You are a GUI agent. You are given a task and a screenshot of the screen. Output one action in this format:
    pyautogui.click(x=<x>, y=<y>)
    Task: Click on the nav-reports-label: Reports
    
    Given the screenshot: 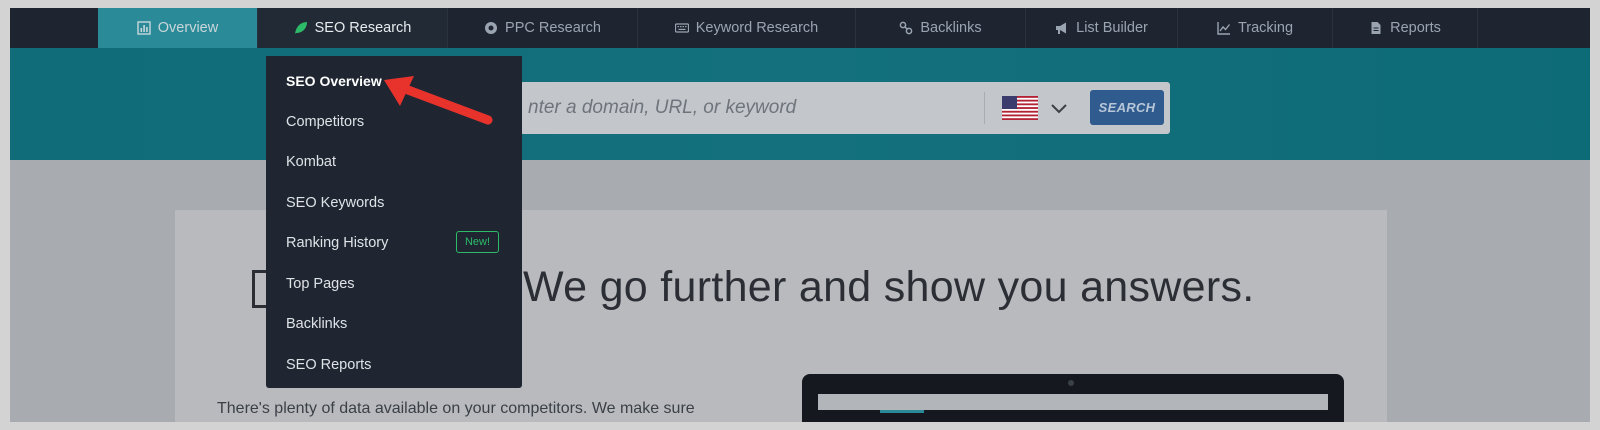 What is the action you would take?
    pyautogui.click(x=1415, y=28)
    